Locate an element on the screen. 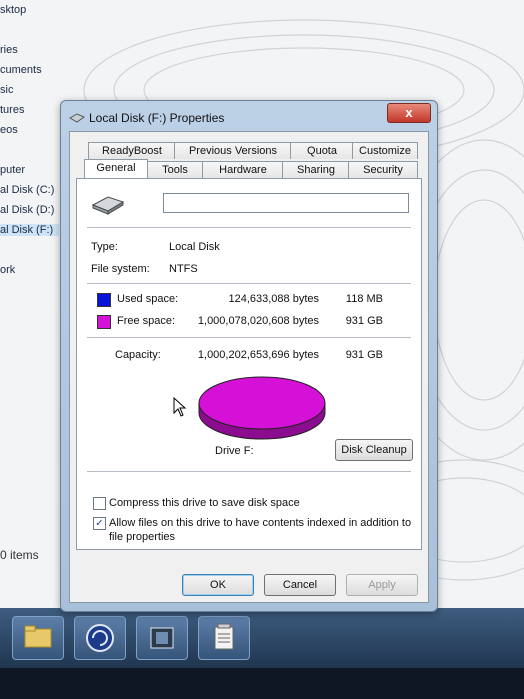 Image resolution: width=524 pixels, height=699 pixels. free-space-bytes: 1,000,078,020,608 bytes is located at coordinates (258, 321).